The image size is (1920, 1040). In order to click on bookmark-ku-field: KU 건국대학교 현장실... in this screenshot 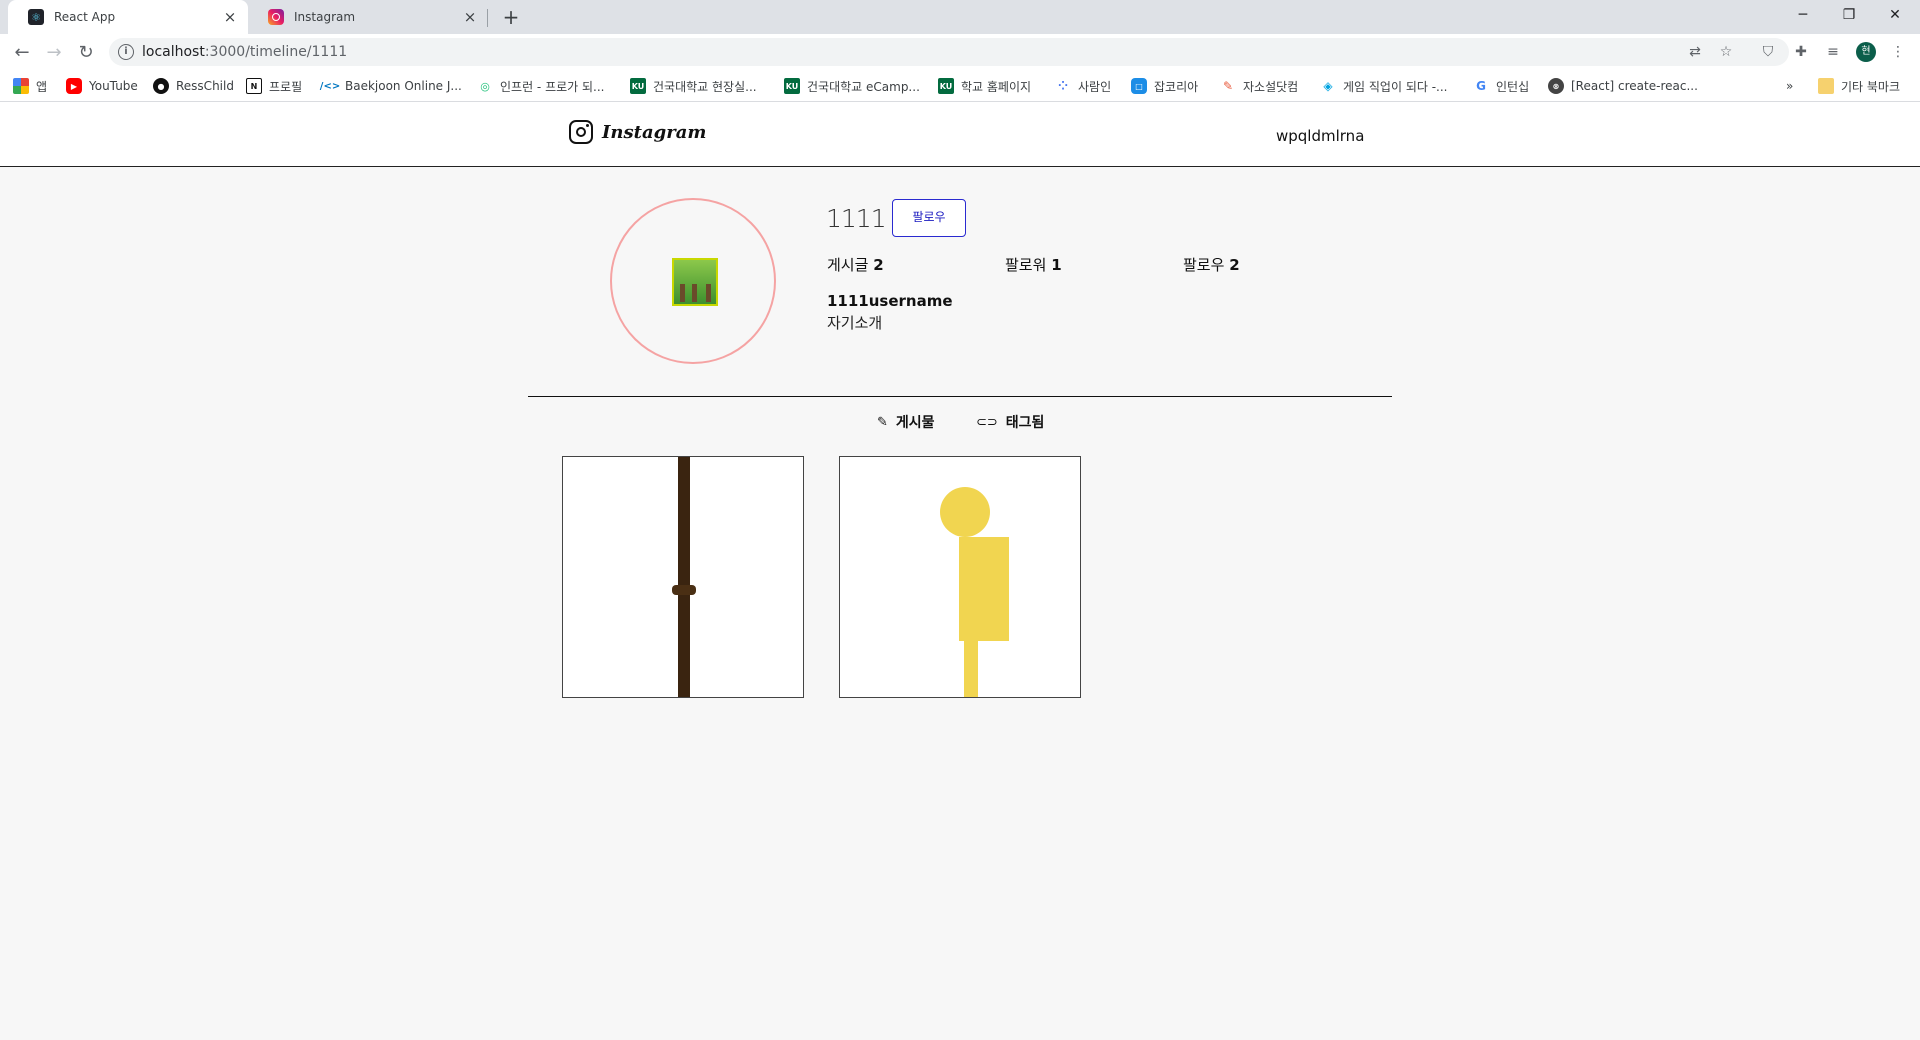, I will do `click(693, 86)`.